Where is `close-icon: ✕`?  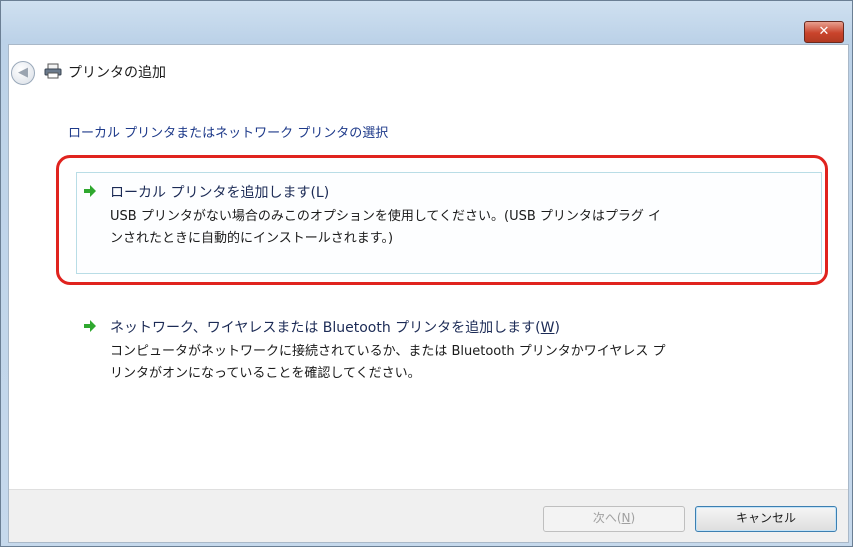 close-icon: ✕ is located at coordinates (824, 31).